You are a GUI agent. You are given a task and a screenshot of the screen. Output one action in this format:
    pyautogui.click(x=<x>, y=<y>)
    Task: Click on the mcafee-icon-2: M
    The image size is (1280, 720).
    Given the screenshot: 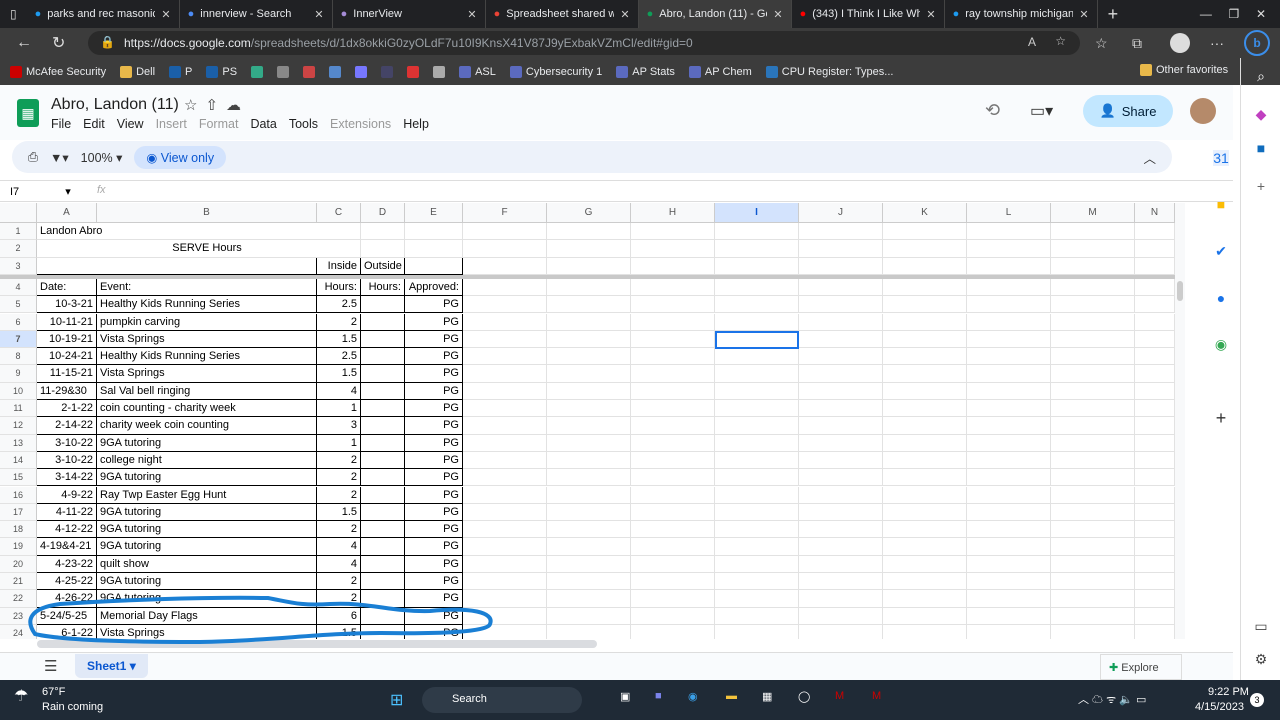 What is the action you would take?
    pyautogui.click(x=876, y=696)
    